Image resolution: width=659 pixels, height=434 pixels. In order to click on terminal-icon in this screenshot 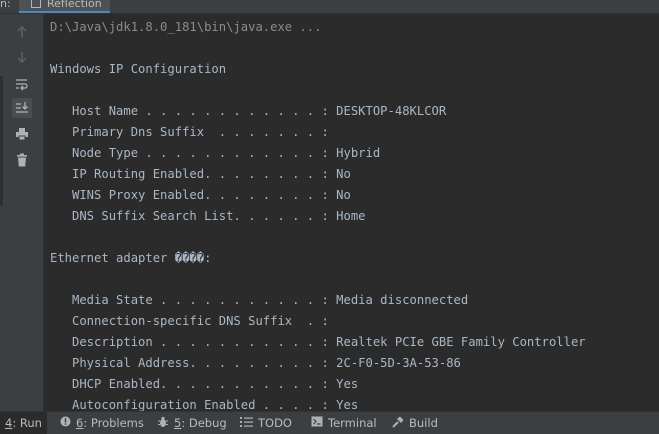, I will do `click(317, 423)`.